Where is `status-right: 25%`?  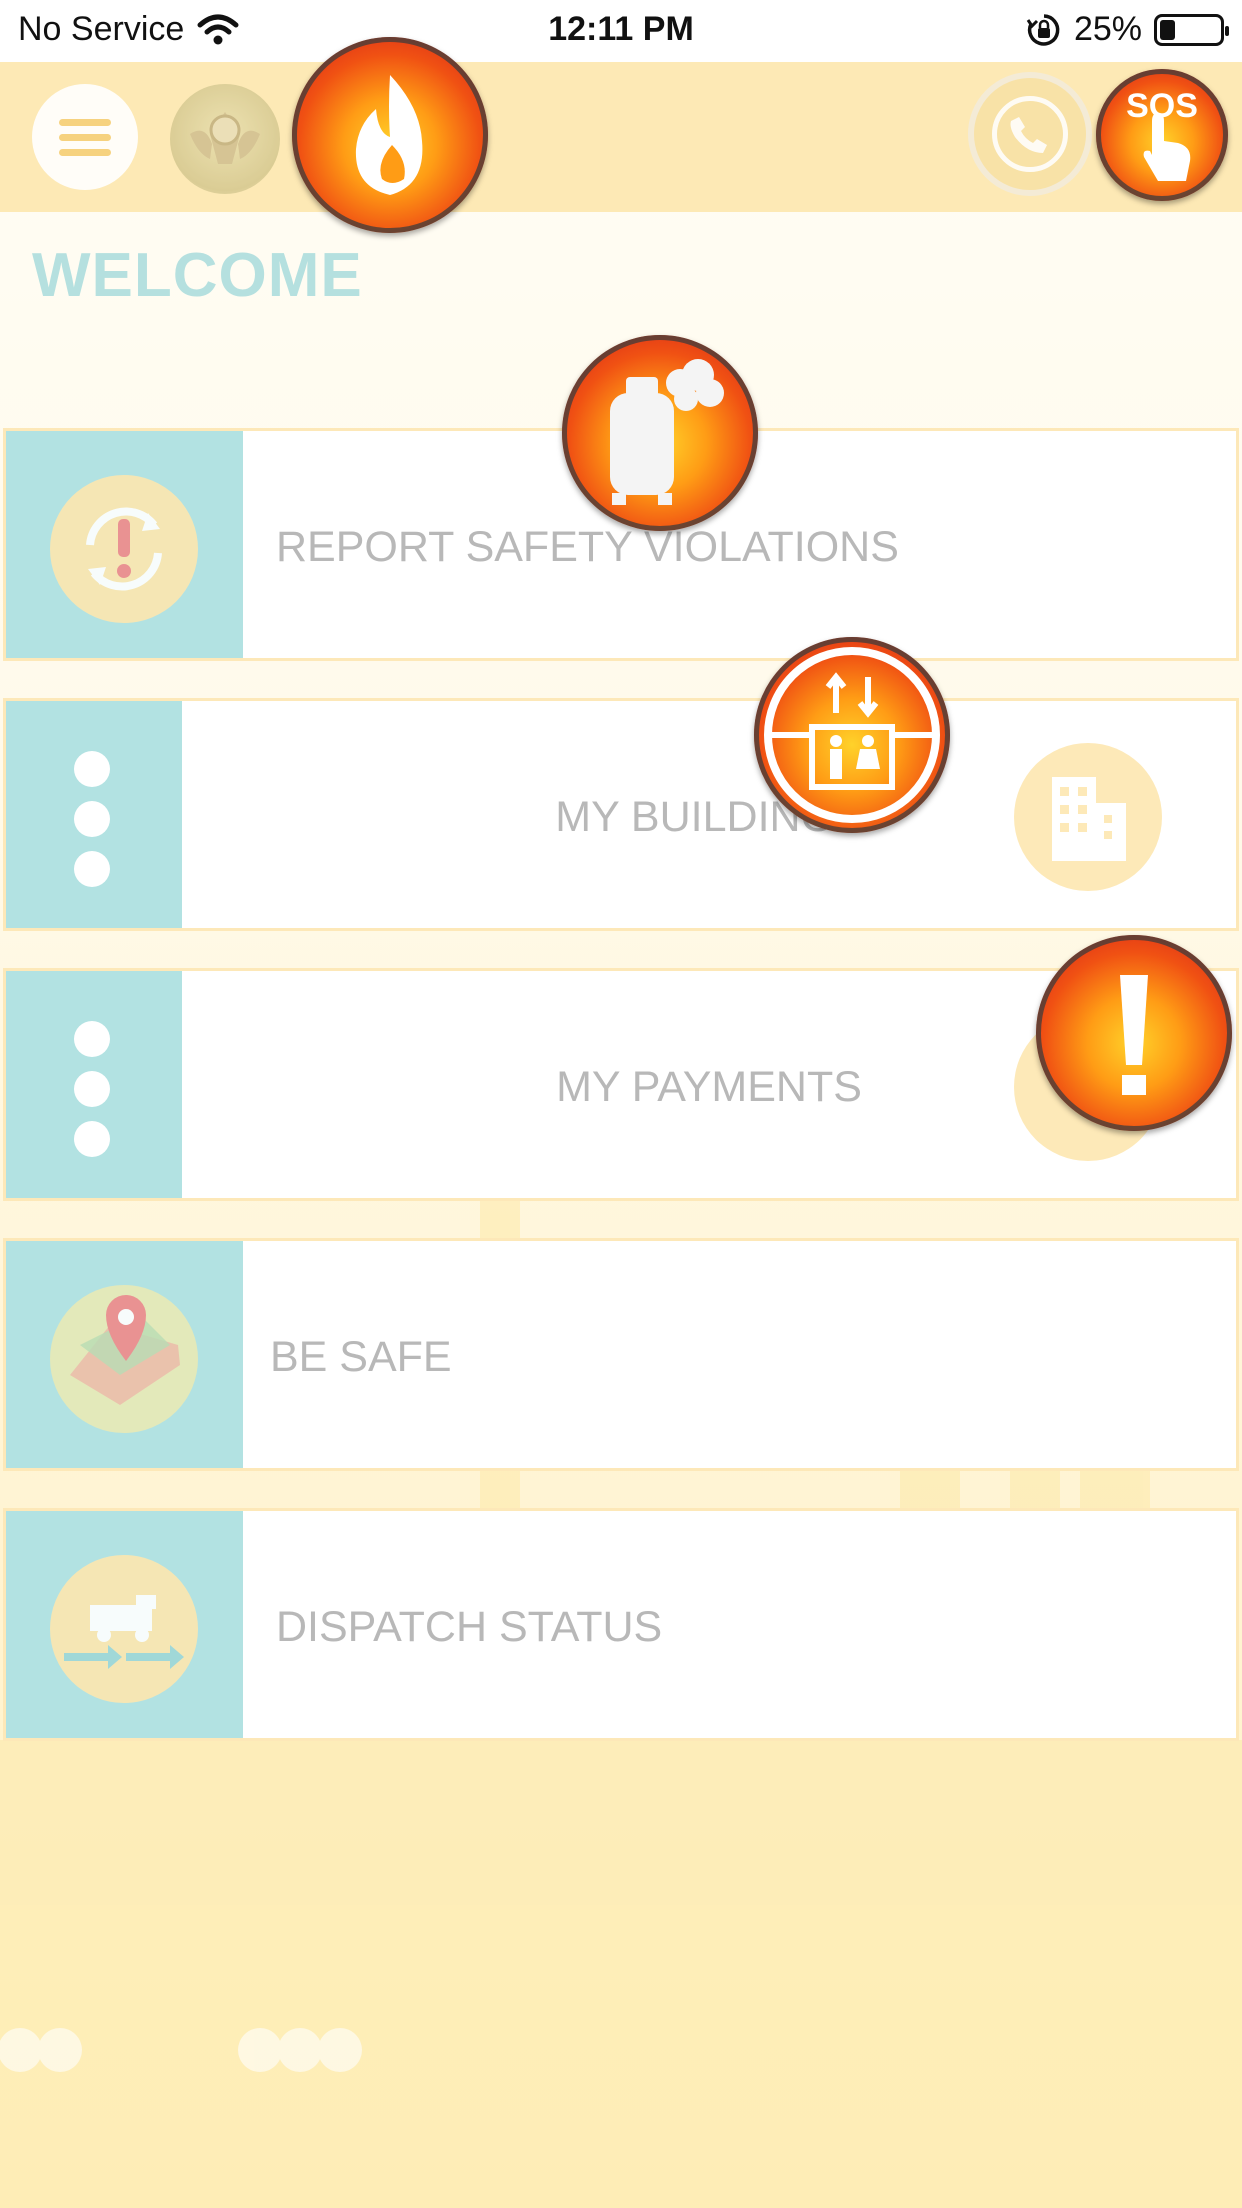 status-right: 25% is located at coordinates (1127, 29).